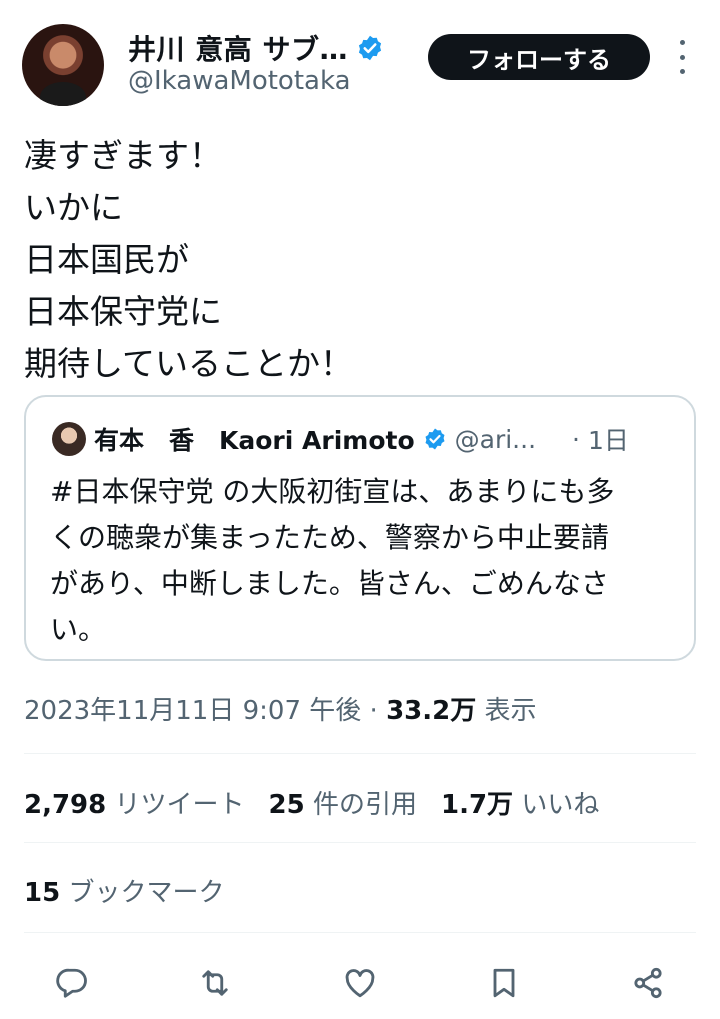 The height and width of the screenshot is (1019, 720). I want to click on bookmark-stat: 15 ブックマーク, so click(124, 890).